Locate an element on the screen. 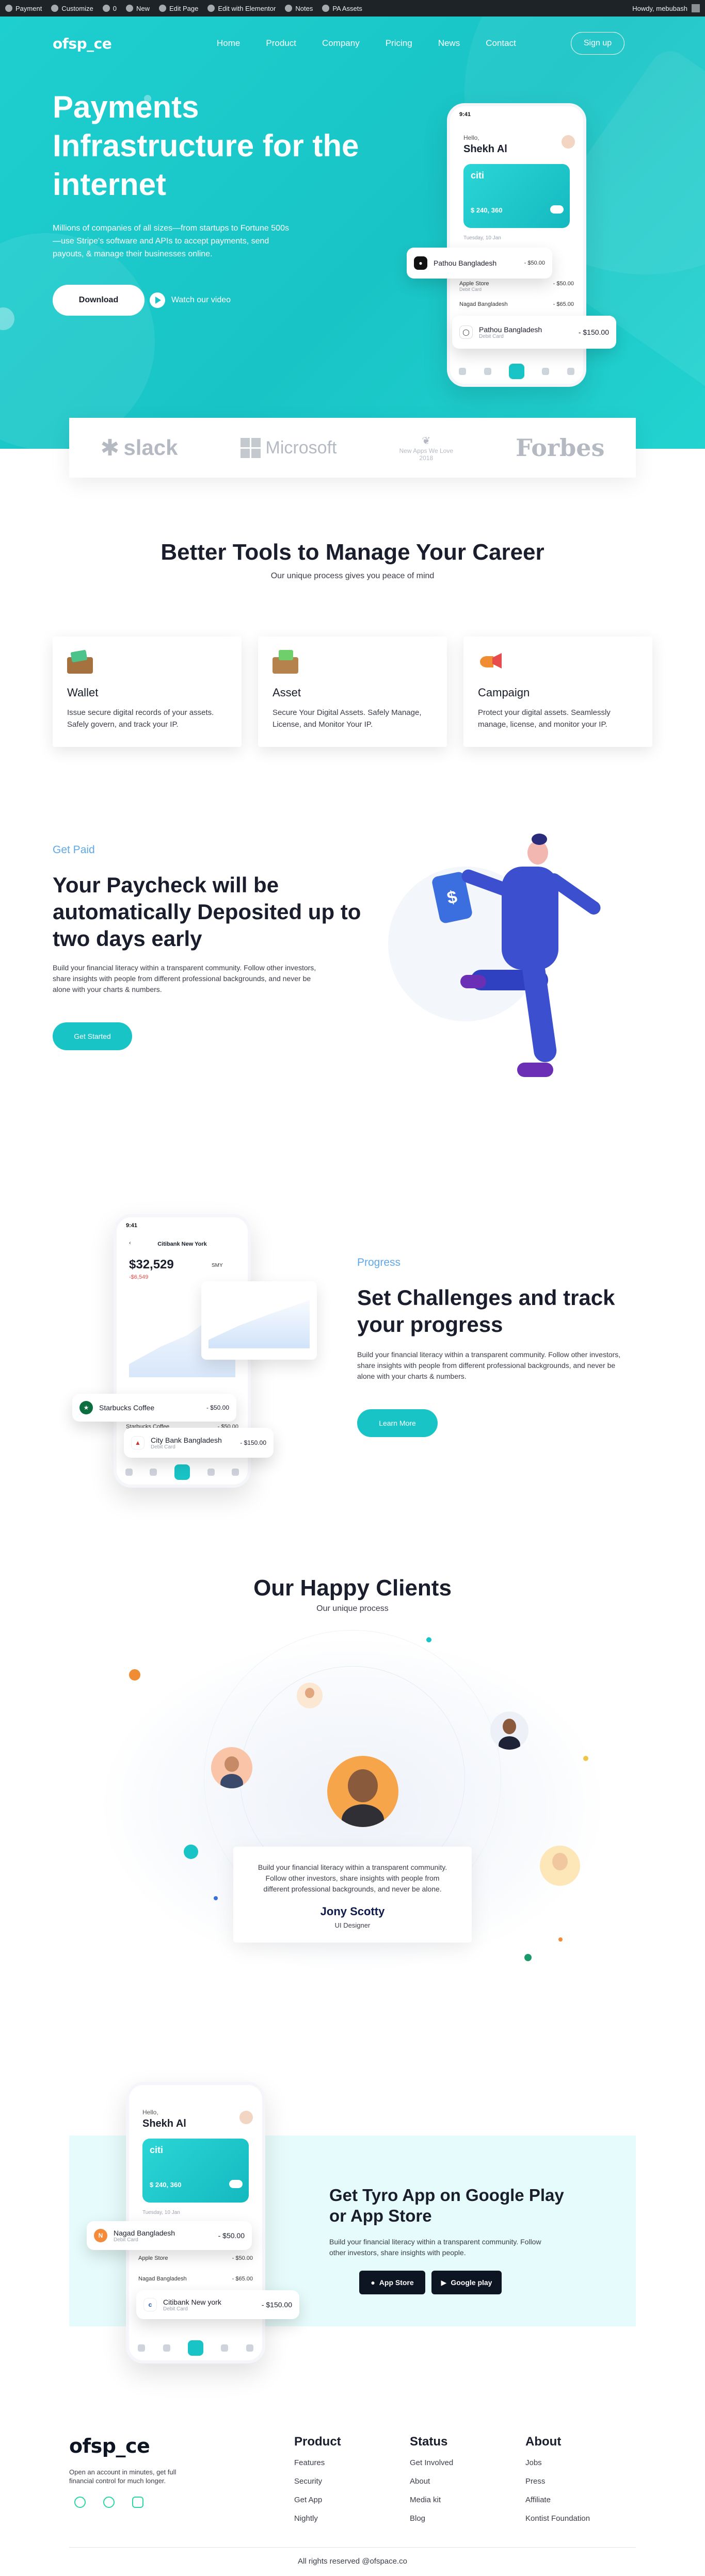 Image resolution: width=705 pixels, height=2576 pixels. credit-card: citi $ 240, 360 is located at coordinates (195, 2171).